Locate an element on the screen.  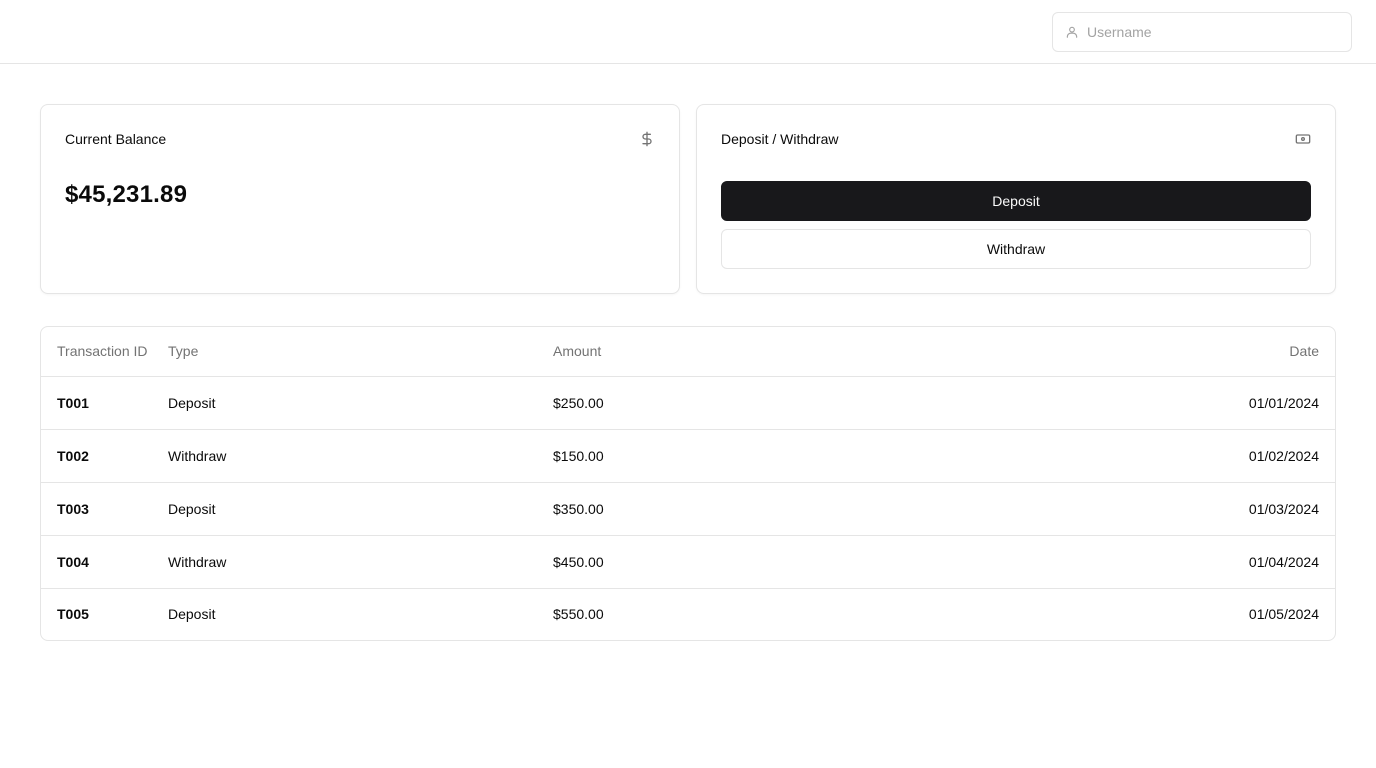
date-cell: 01/01/2024 is located at coordinates (1283, 402).